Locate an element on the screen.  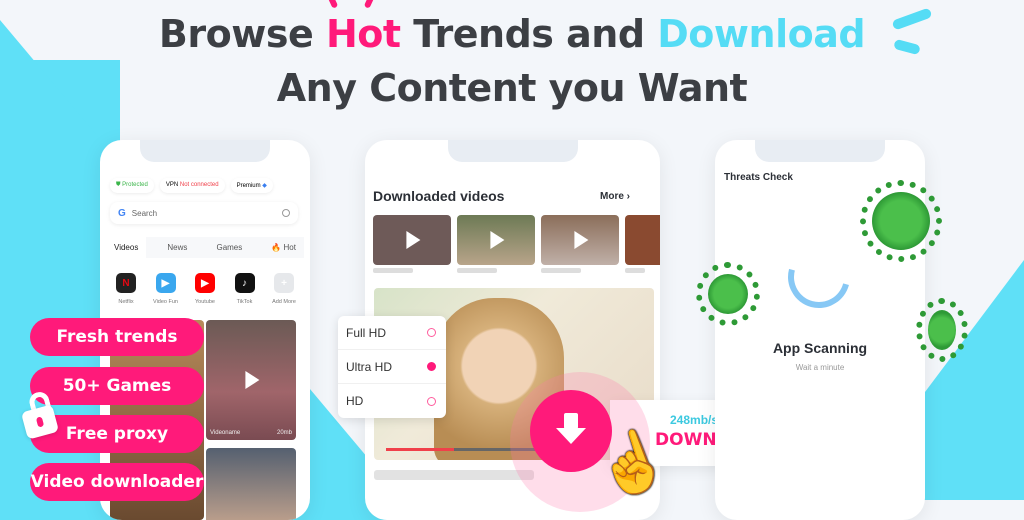
quality-option-hd: HD is located at coordinates (392, 401).